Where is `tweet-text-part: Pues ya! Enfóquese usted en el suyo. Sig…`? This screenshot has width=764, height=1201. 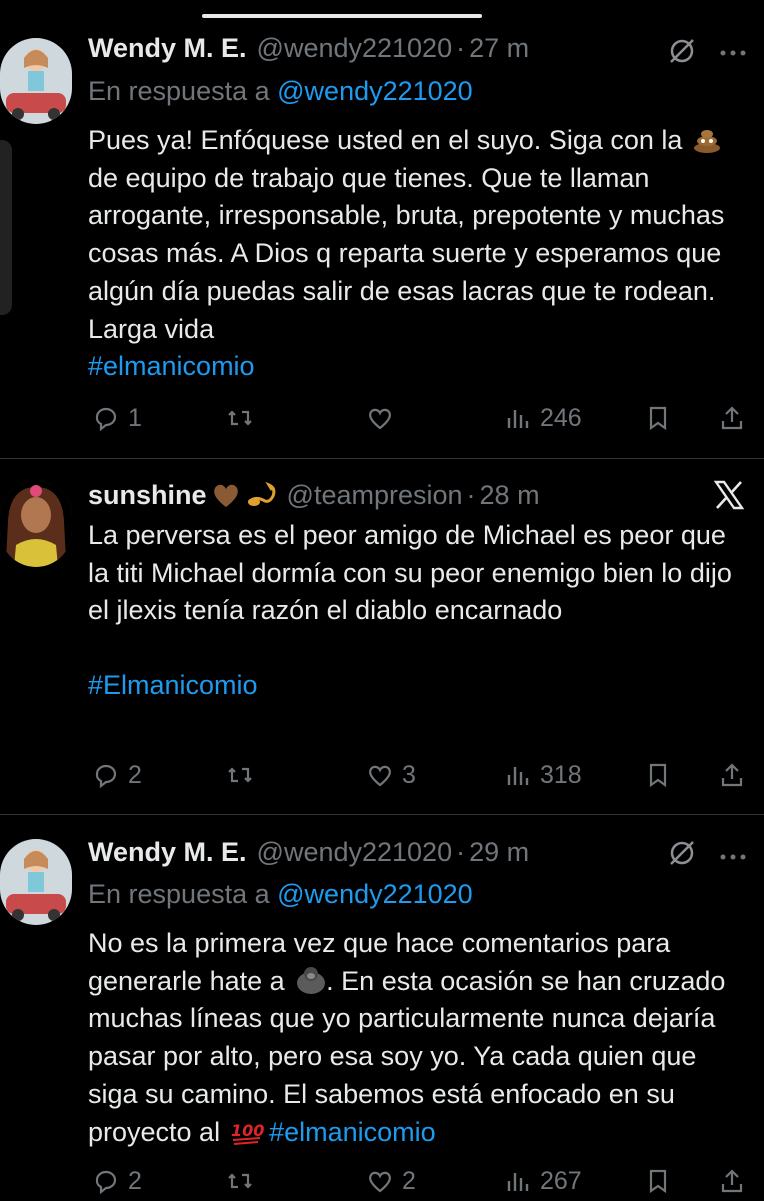 tweet-text-part: Pues ya! Enfóquese usted en el suyo. Sig… is located at coordinates (385, 140).